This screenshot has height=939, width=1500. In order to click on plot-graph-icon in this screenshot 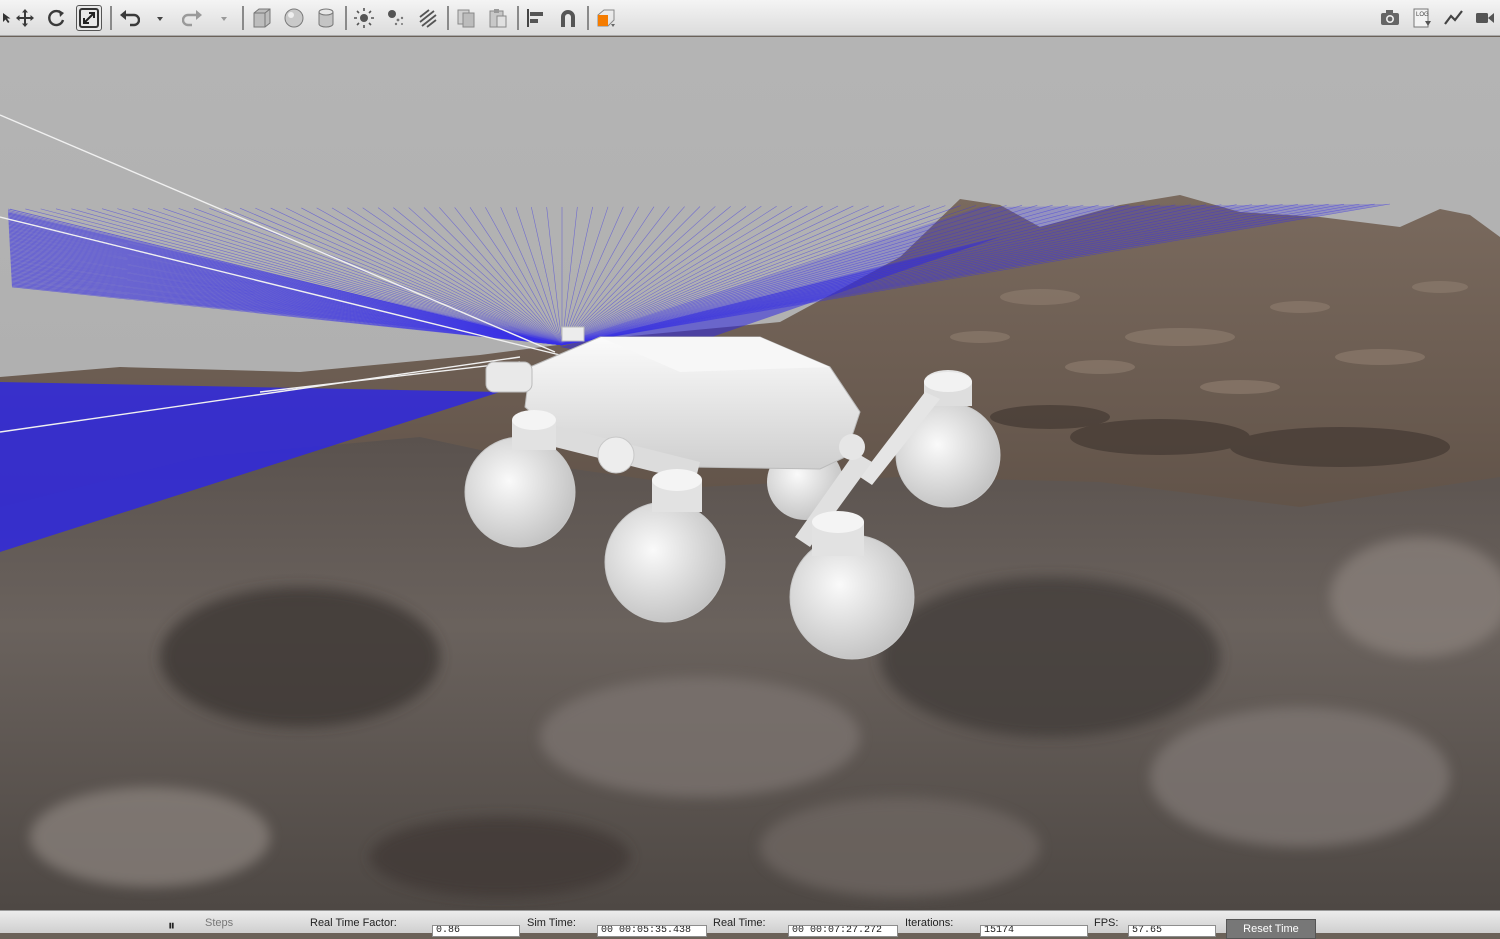, I will do `click(1454, 18)`.